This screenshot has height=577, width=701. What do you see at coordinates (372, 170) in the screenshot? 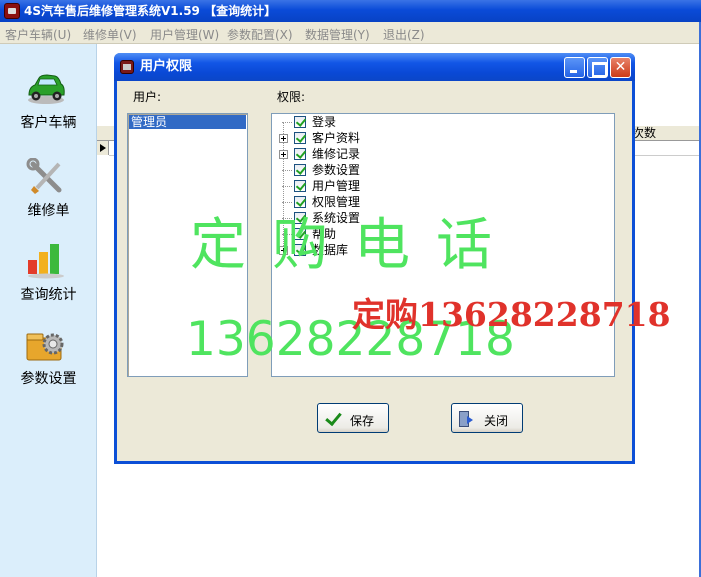
I see `tree-node-parameter-settings: 参数设置` at bounding box center [372, 170].